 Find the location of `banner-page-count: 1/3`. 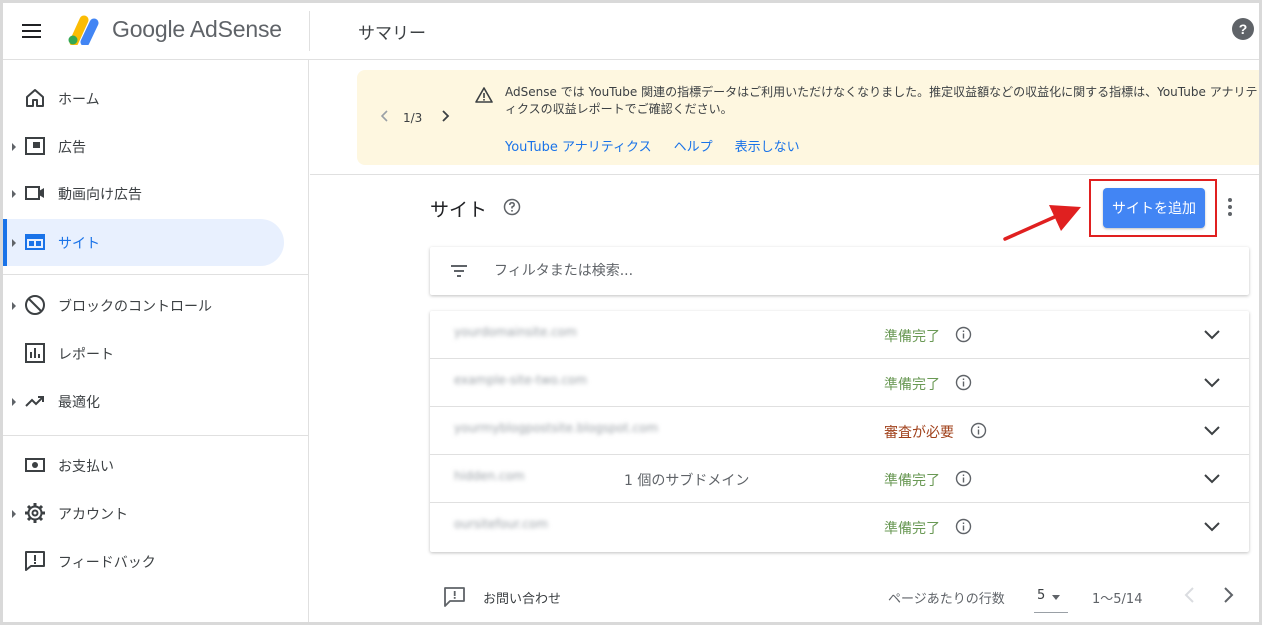

banner-page-count: 1/3 is located at coordinates (413, 118).